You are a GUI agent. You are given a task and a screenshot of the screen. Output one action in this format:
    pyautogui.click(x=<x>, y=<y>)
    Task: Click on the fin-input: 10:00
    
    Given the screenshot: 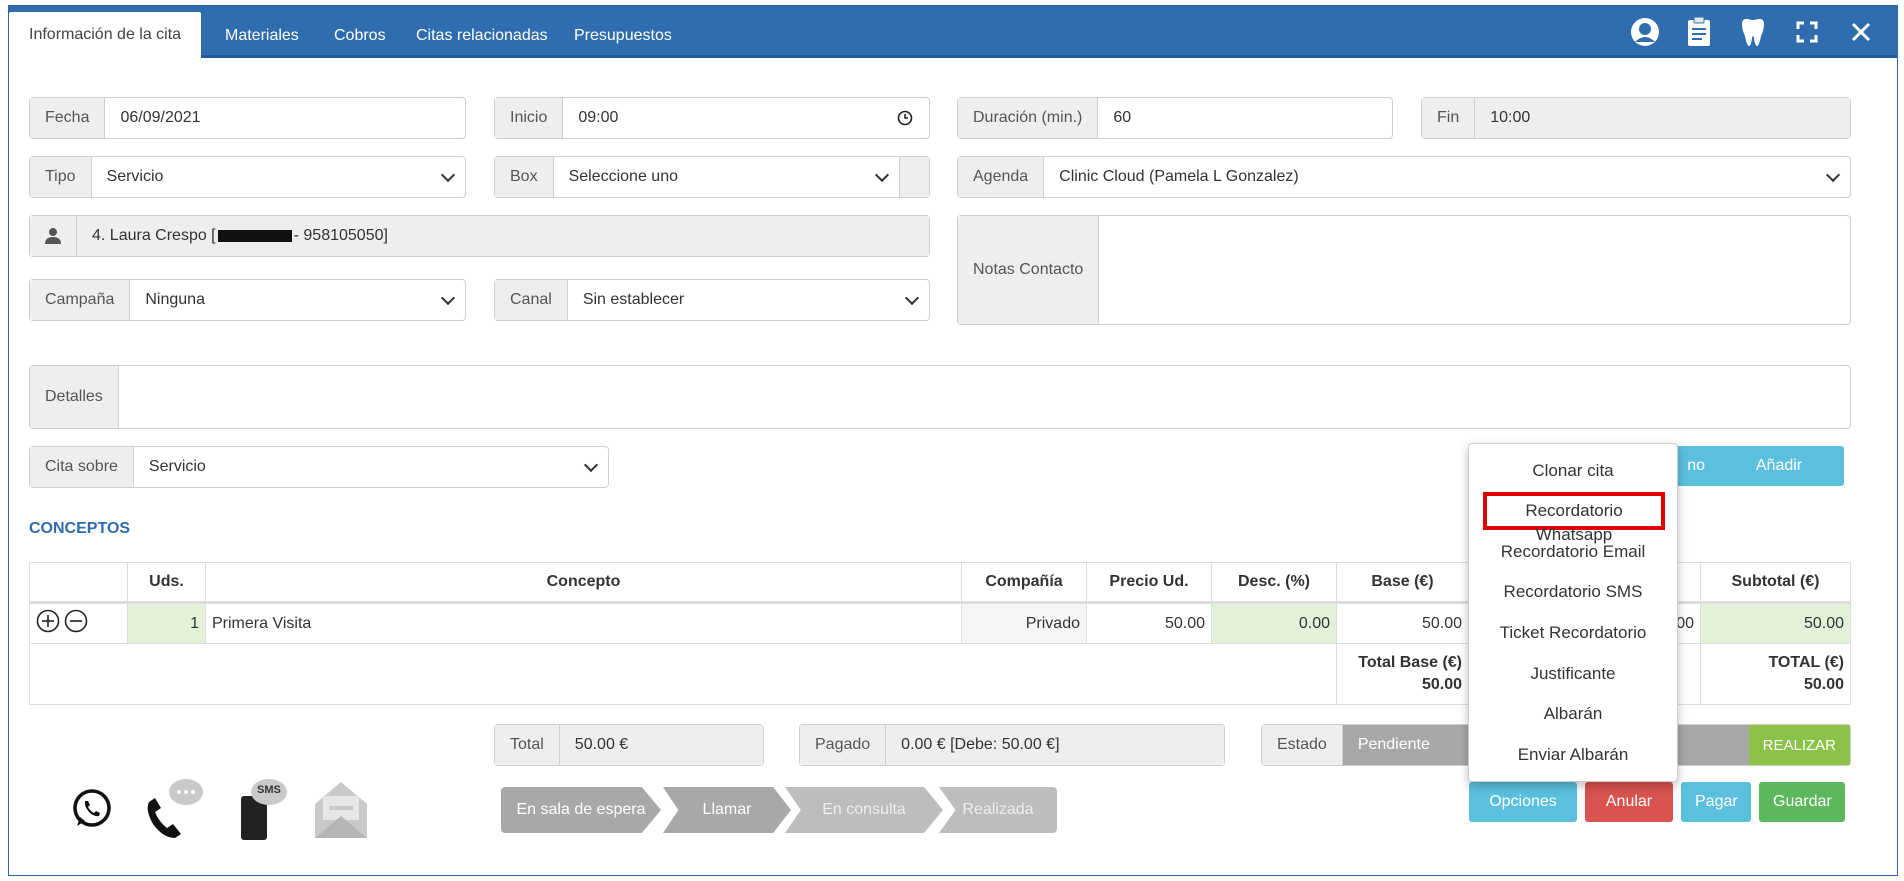 What is the action you would take?
    pyautogui.click(x=1662, y=118)
    